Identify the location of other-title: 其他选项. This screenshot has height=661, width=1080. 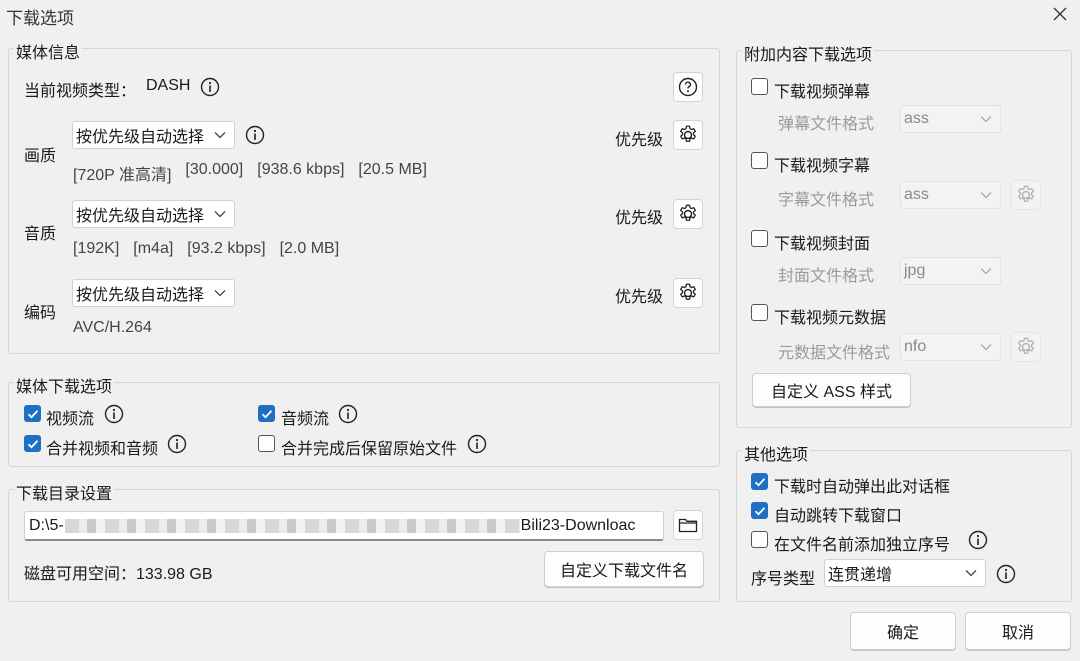
(776, 453).